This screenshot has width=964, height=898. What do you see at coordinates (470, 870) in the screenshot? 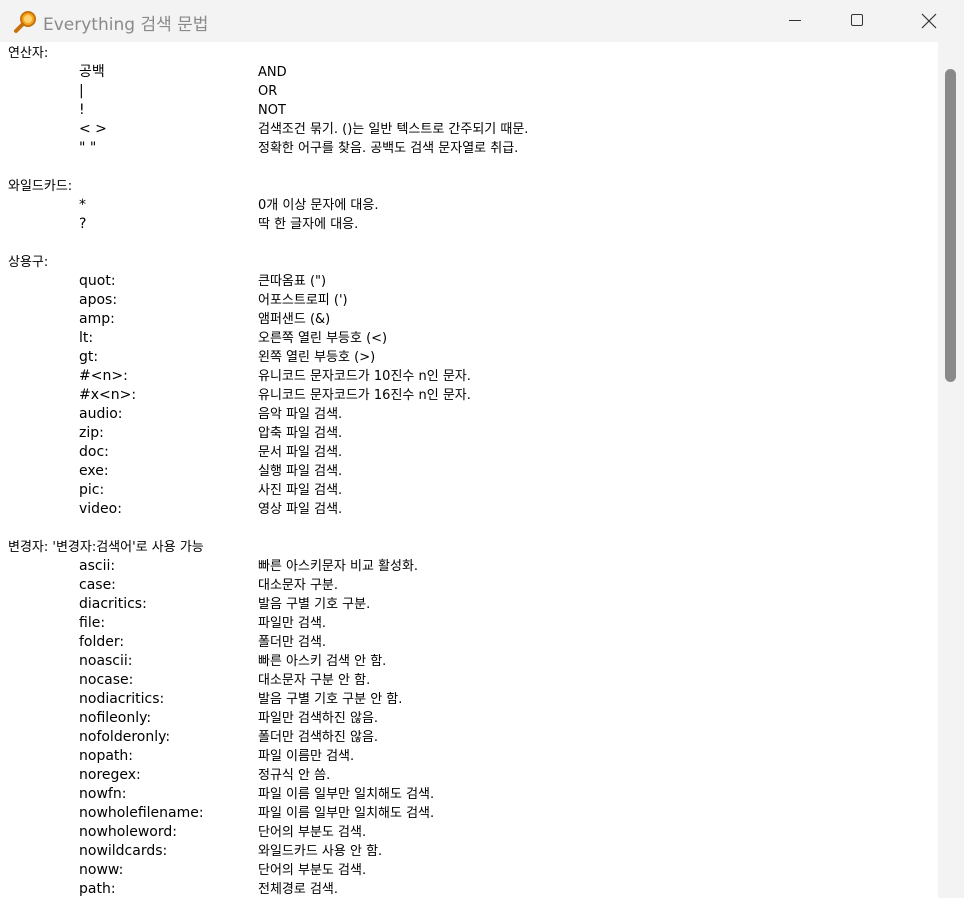
I see `syntax-row: noww: 단어의 부분도 검색.` at bounding box center [470, 870].